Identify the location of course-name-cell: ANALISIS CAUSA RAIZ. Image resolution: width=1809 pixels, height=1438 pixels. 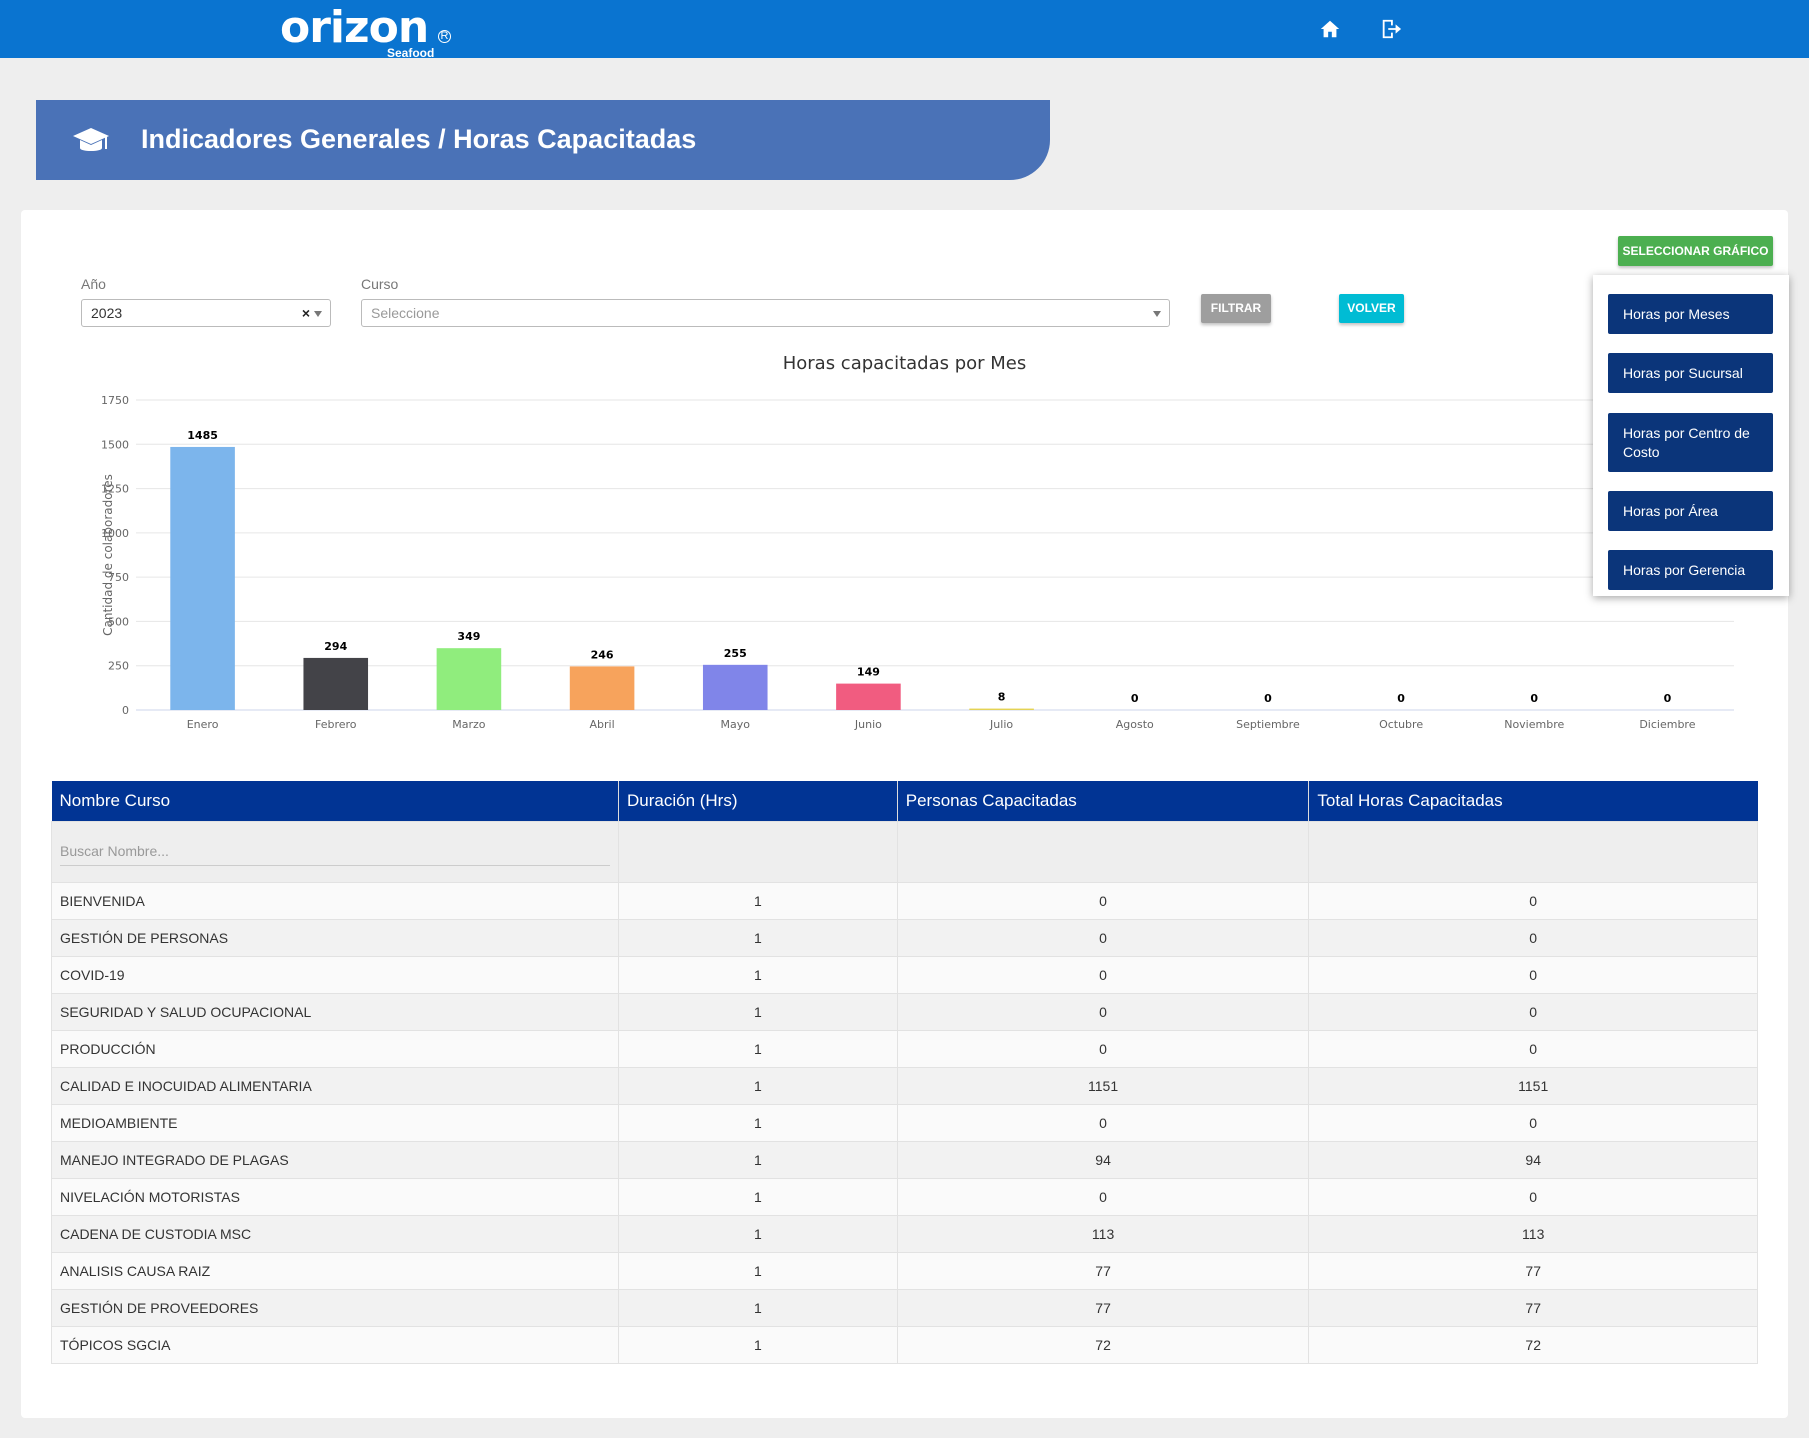
(335, 1270).